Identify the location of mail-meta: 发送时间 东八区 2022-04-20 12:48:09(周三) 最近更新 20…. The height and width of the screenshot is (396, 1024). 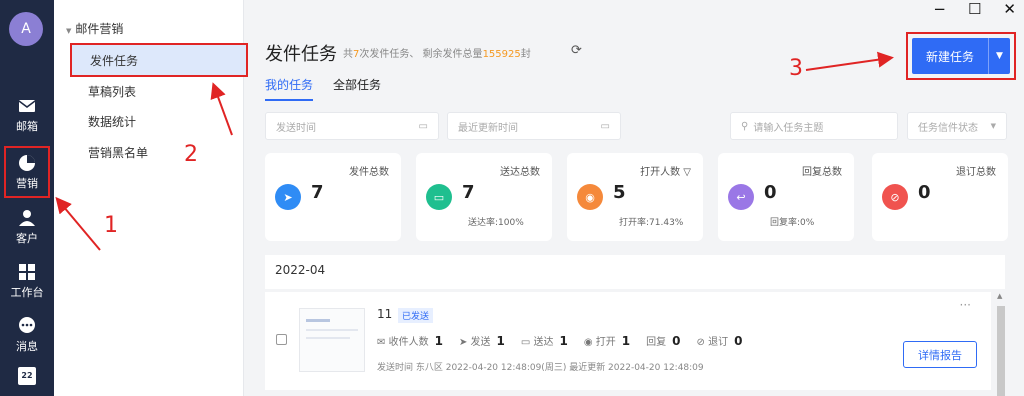
(540, 368).